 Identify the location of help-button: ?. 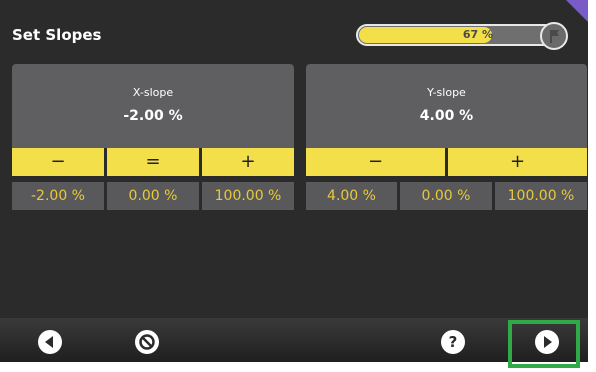
(453, 342).